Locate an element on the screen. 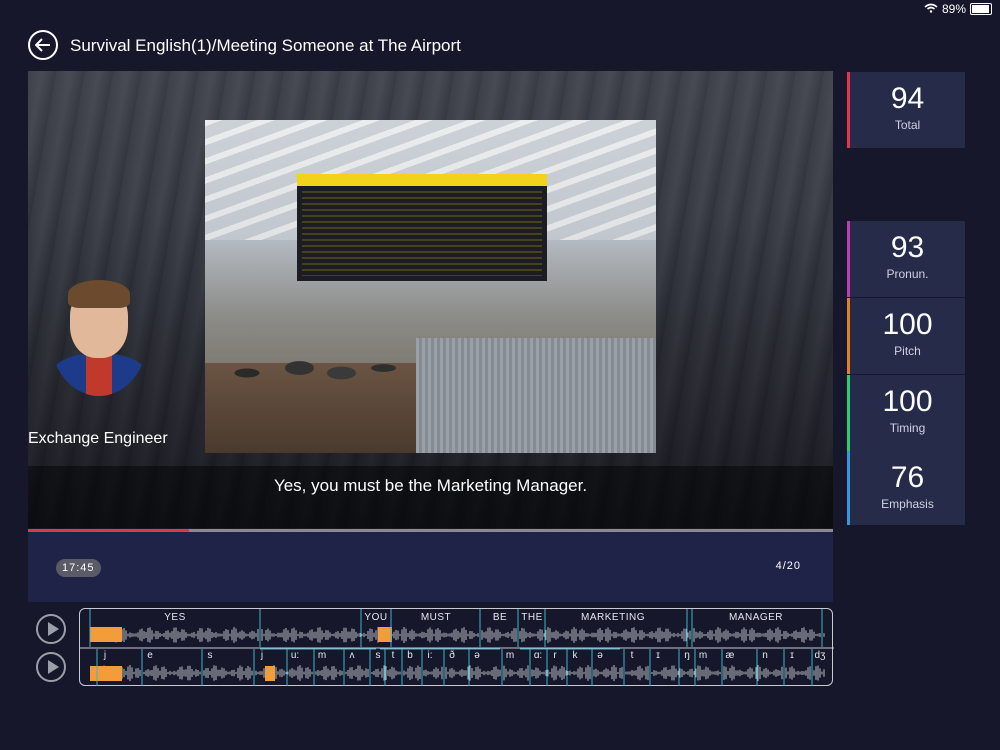  timing-score-card: 100 Timing is located at coordinates (906, 413).